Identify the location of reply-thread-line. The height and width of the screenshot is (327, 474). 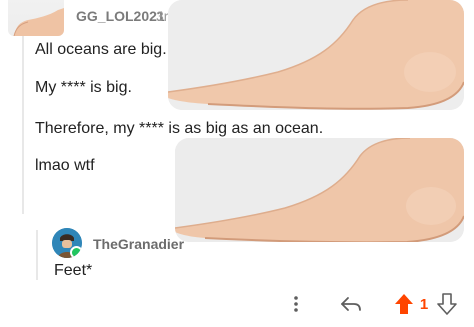
(37, 255).